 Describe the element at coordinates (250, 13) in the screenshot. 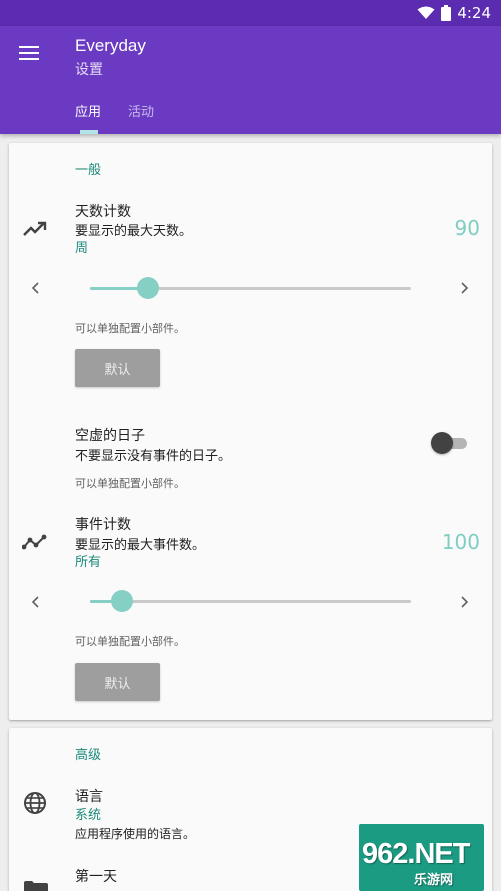

I see `status-bar: 4:24` at that location.